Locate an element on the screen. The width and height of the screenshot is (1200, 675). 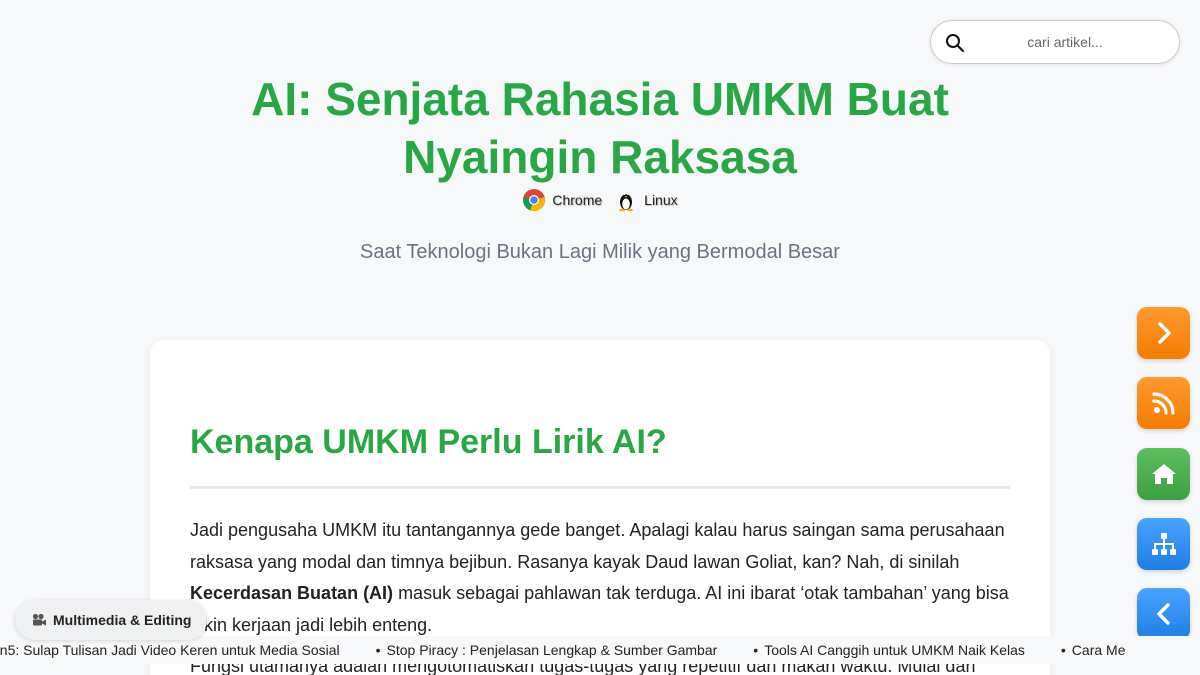
badge-chrome: Chrome is located at coordinates (562, 200).